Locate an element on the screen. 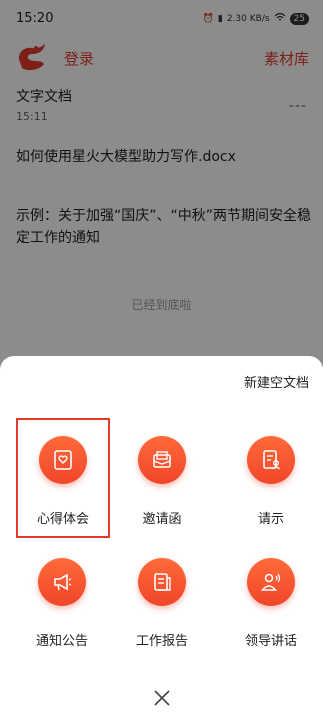 The image size is (323, 720). megaphone-icon is located at coordinates (62, 582).